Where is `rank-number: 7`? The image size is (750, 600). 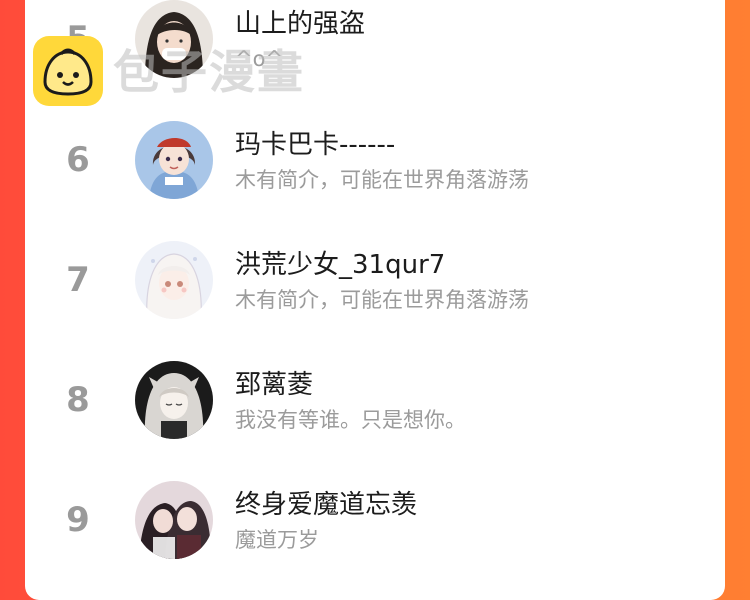
rank-number: 7 is located at coordinates (78, 280).